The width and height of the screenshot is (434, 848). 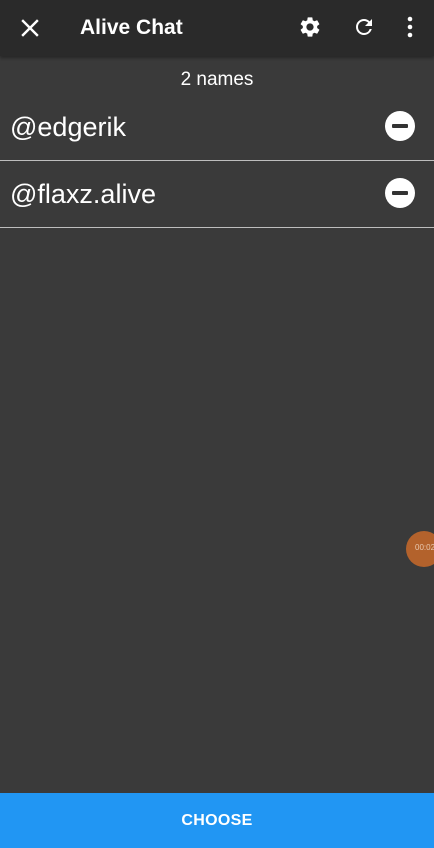 What do you see at coordinates (217, 194) in the screenshot?
I see `list-item: @flaxz.alive` at bounding box center [217, 194].